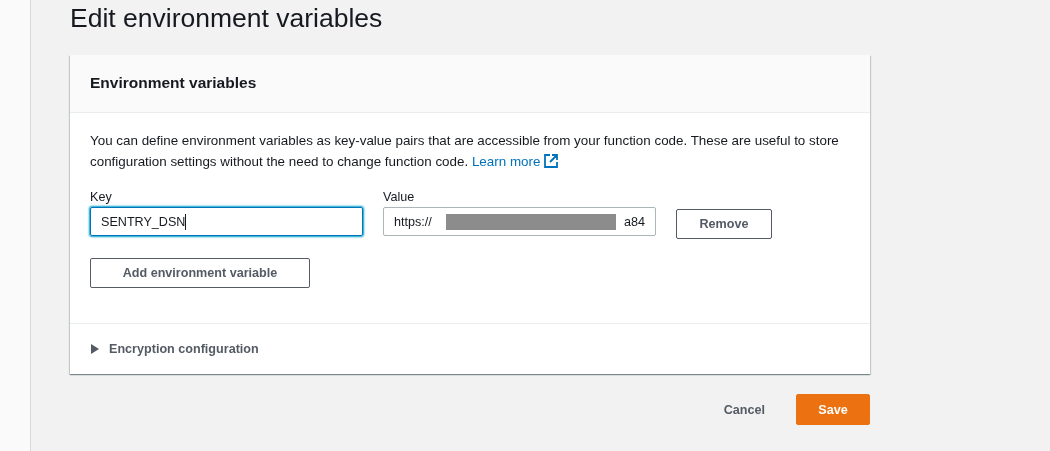 This screenshot has height=451, width=1050. Describe the element at coordinates (519, 221) in the screenshot. I see `value-input: https:// a84` at that location.